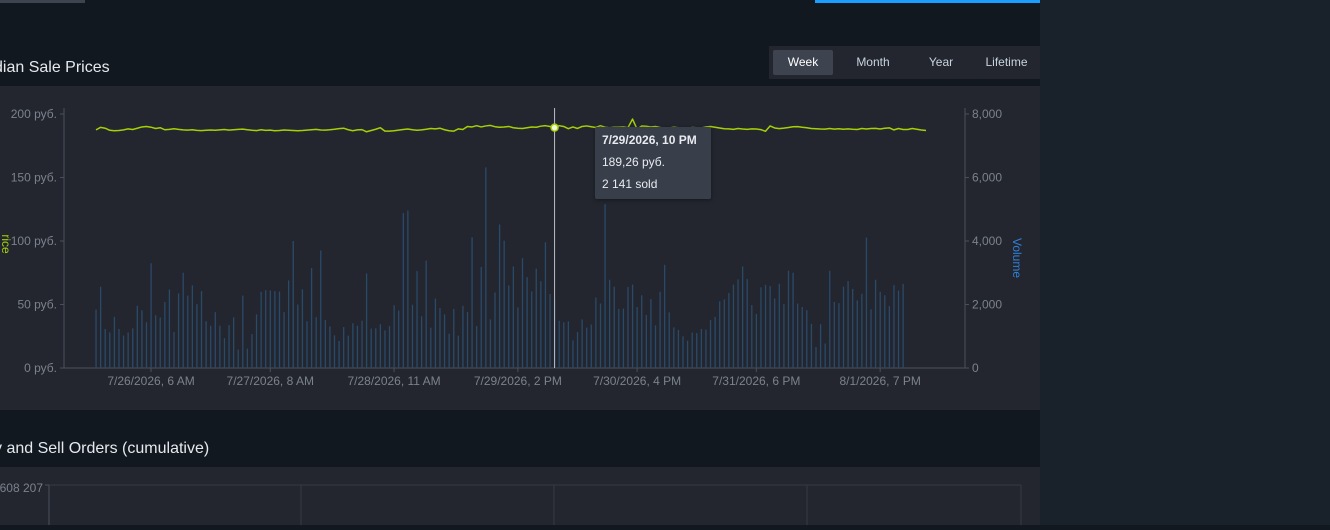 This screenshot has width=1330, height=530. What do you see at coordinates (927, 1) in the screenshot?
I see `top-right-button-edge` at bounding box center [927, 1].